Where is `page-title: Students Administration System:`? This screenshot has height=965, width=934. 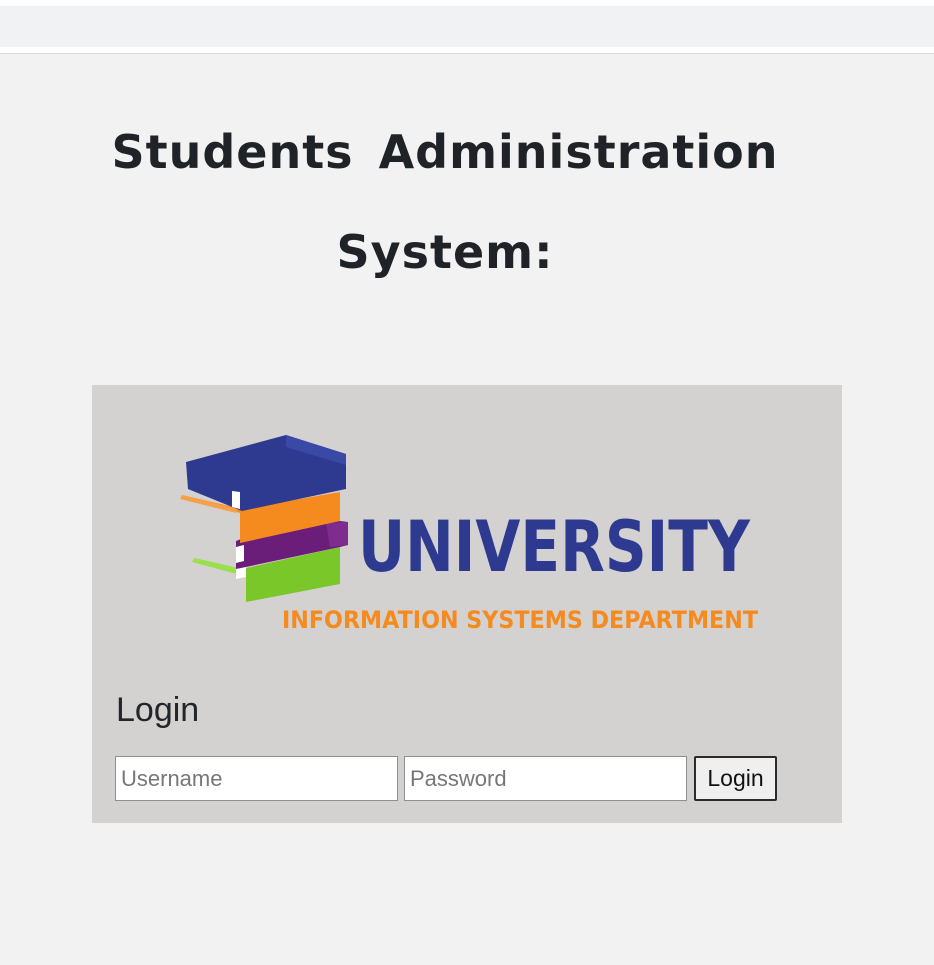 page-title: Students Administration System: is located at coordinates (445, 202).